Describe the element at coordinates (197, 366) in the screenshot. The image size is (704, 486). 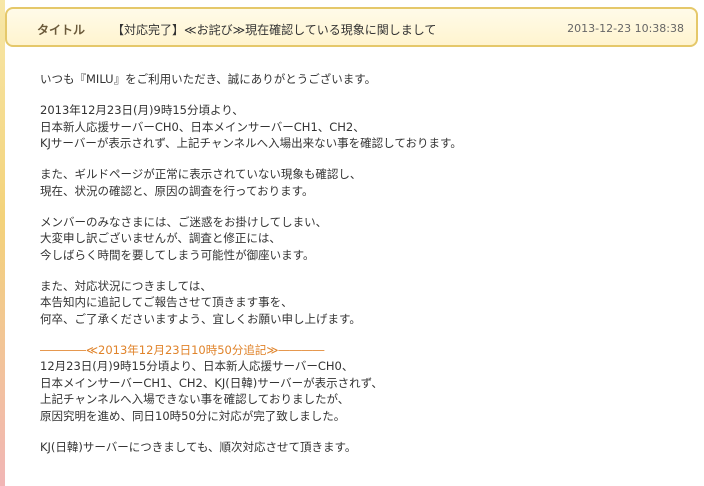
I see `text-line: 12月23日(月)9時15分頃より、日本新人応援サーバーCH0、` at that location.